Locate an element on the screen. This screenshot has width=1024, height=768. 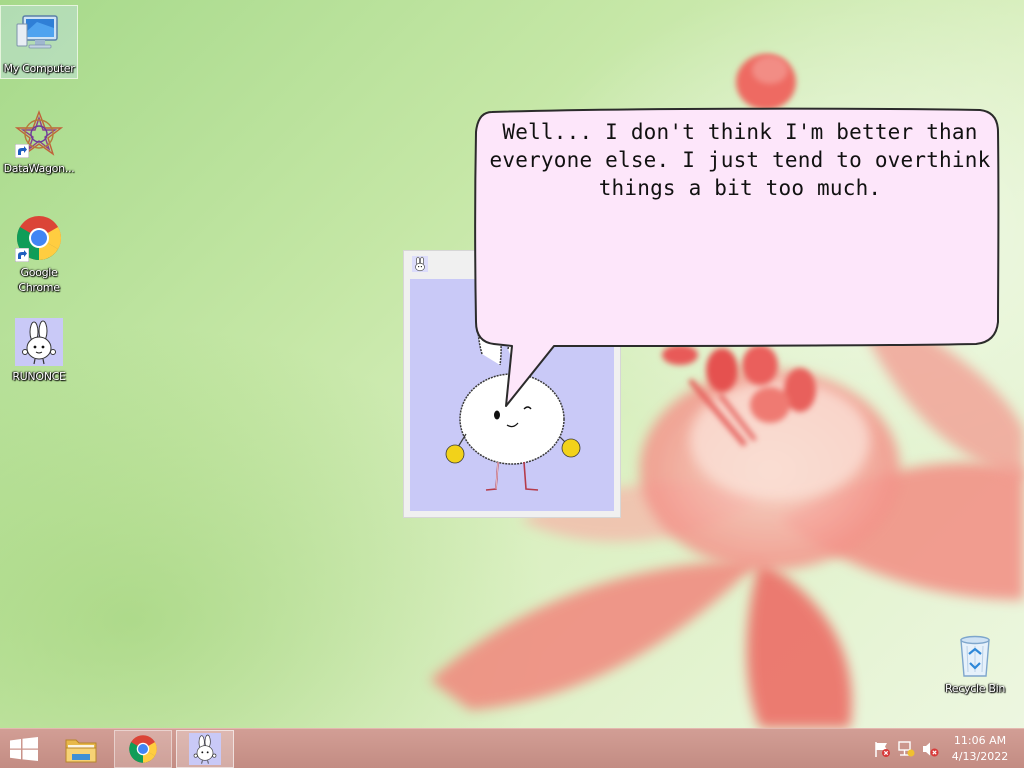
desktop-icon-google-chrome: Google Chrome is located at coordinates (39, 254).